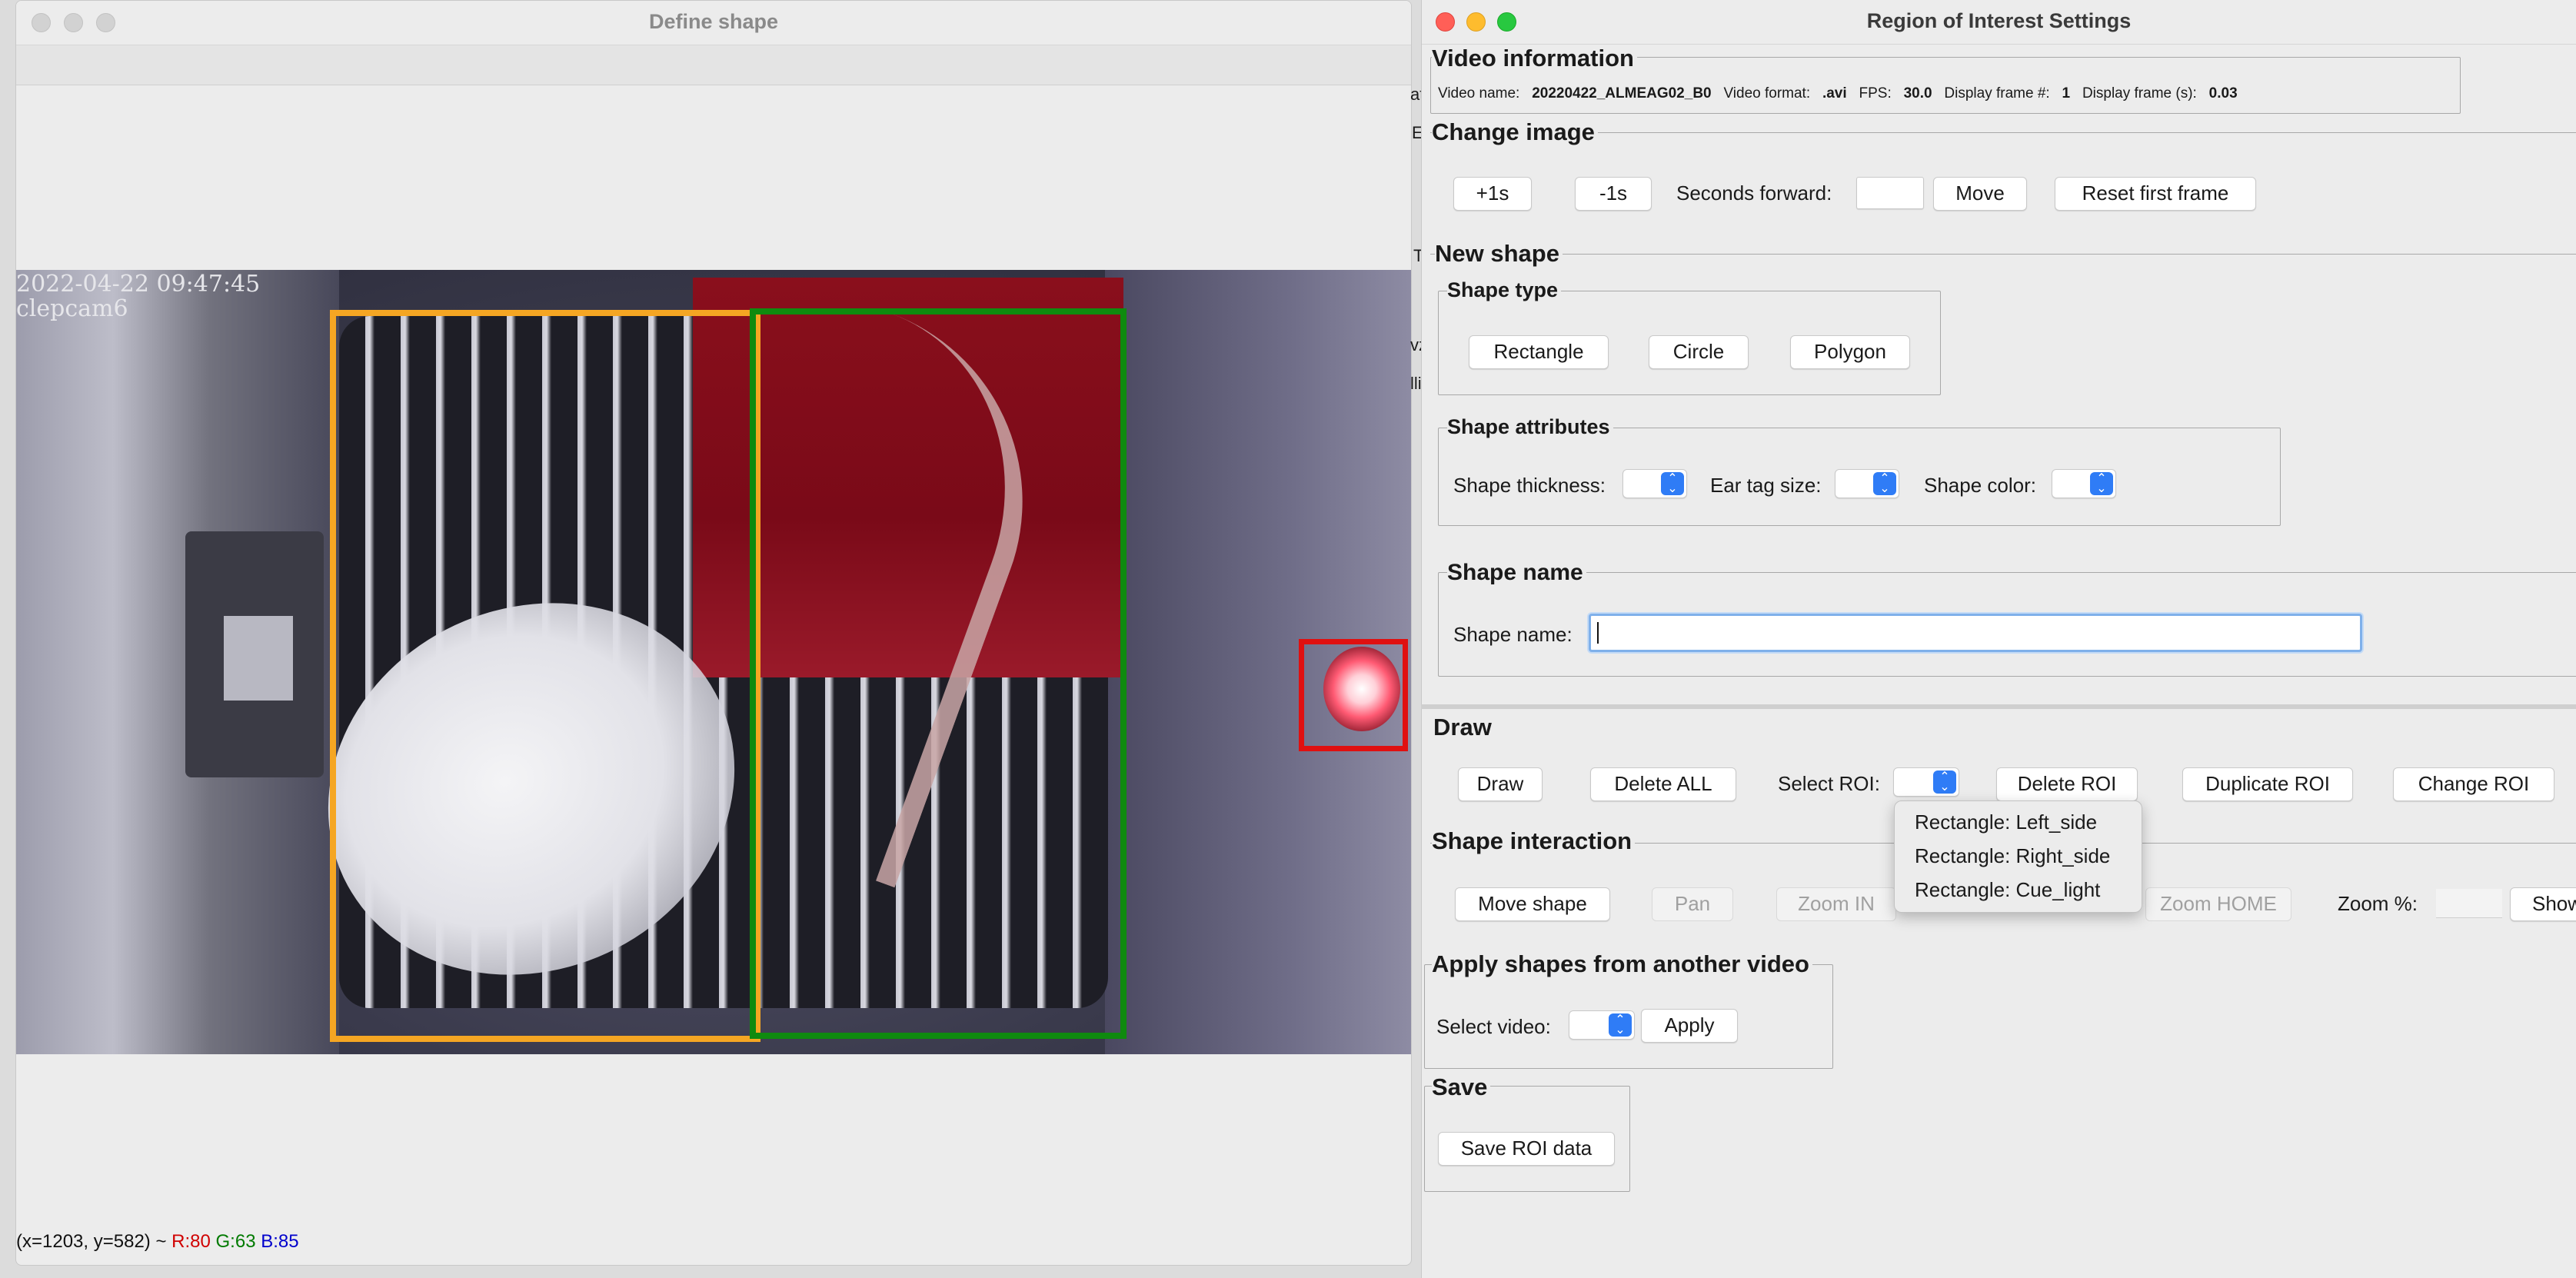  What do you see at coordinates (1539, 352) in the screenshot?
I see `rectangle-button: Rectangle` at bounding box center [1539, 352].